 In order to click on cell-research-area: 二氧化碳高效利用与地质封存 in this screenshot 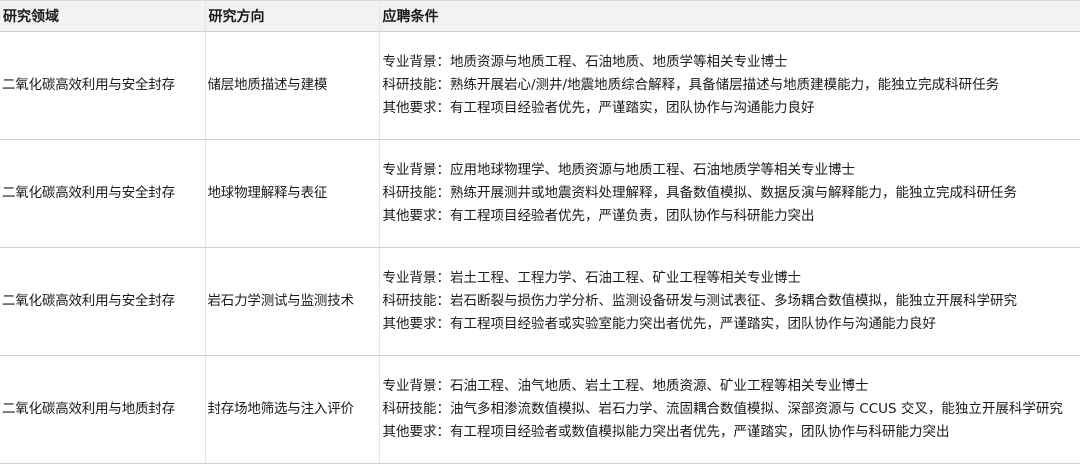, I will do `click(103, 409)`.